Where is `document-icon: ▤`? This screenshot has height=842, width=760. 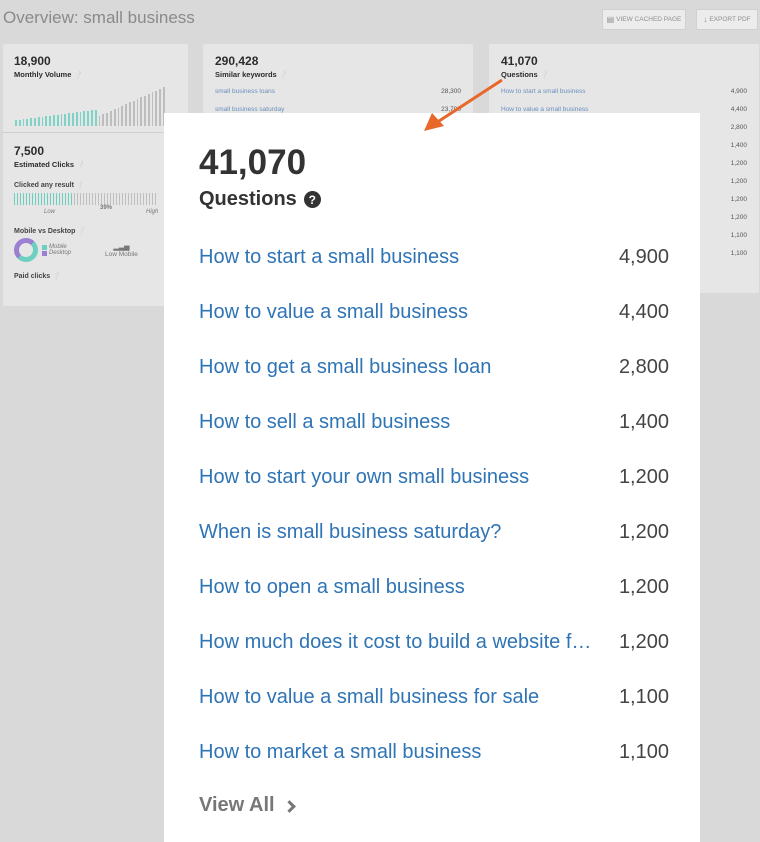
document-icon: ▤ is located at coordinates (610, 19).